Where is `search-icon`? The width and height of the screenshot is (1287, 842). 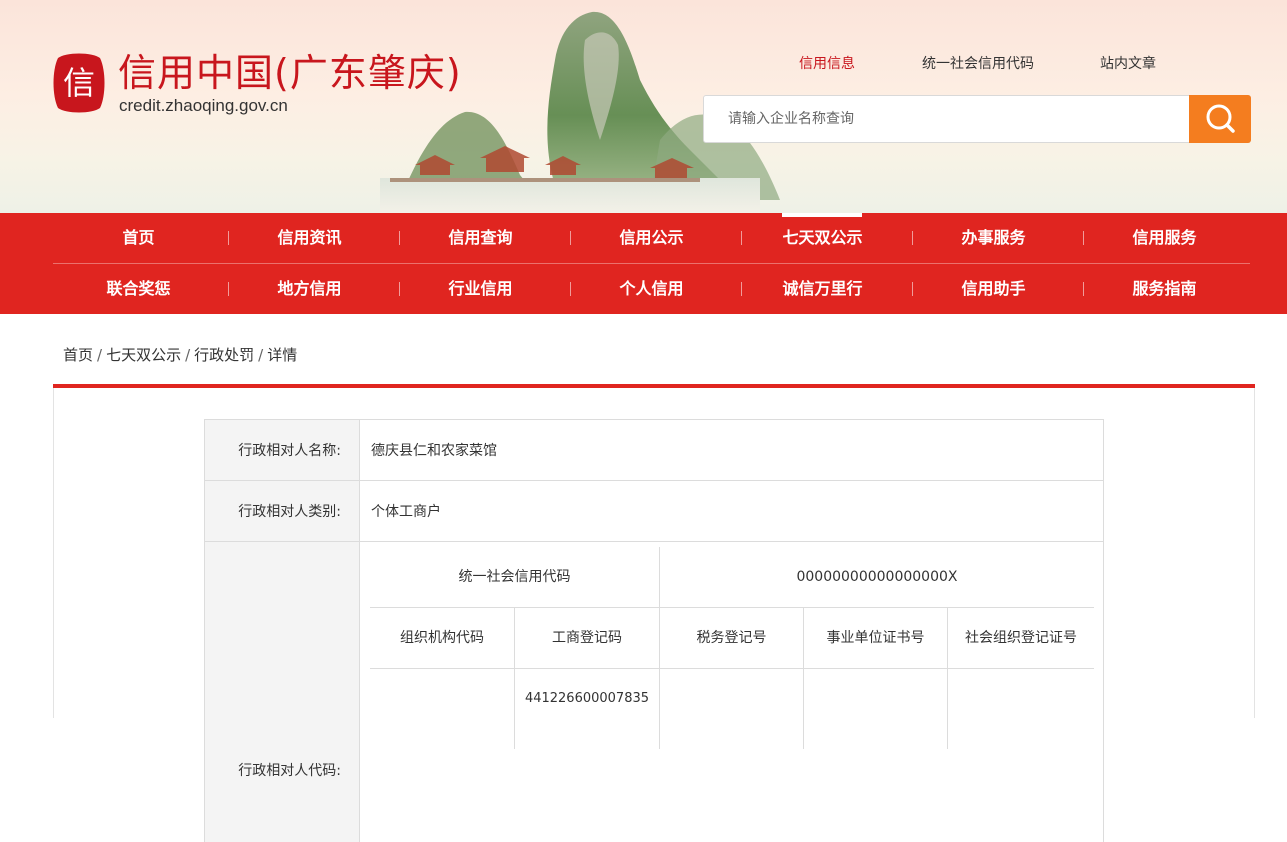 search-icon is located at coordinates (1220, 118).